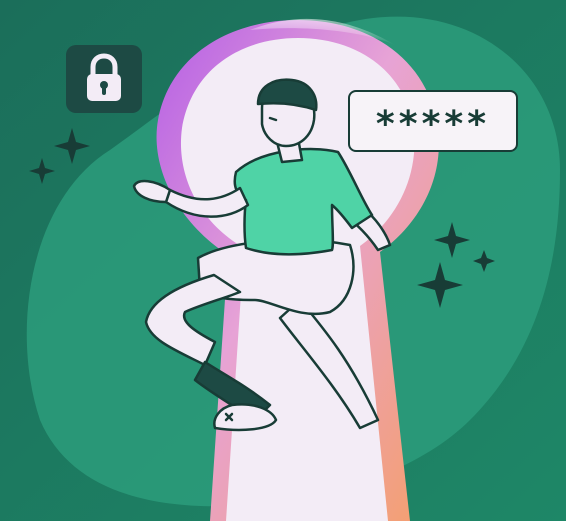  I want to click on lock-badge, so click(104, 79).